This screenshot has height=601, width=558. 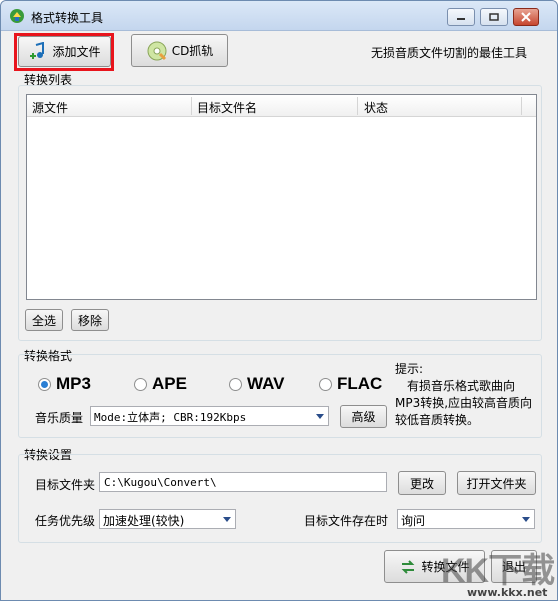 I want to click on radio-mp3: MP3, so click(x=64, y=384).